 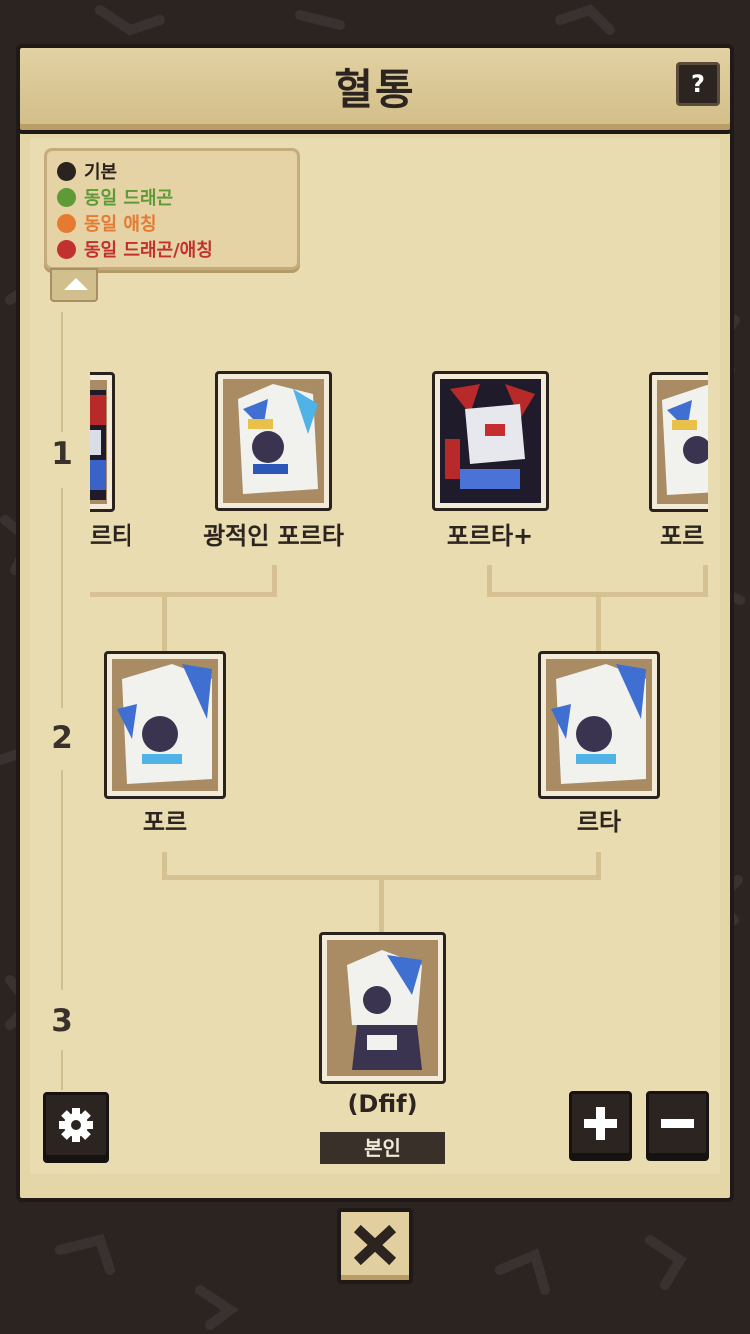 What do you see at coordinates (62, 1021) in the screenshot?
I see `generation-label-3: 3` at bounding box center [62, 1021].